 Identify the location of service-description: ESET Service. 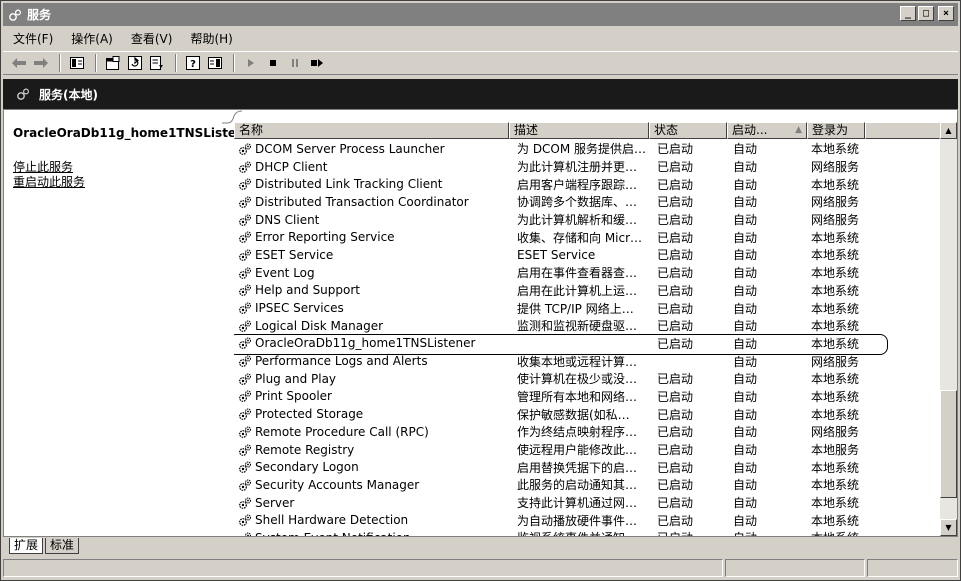
(556, 254).